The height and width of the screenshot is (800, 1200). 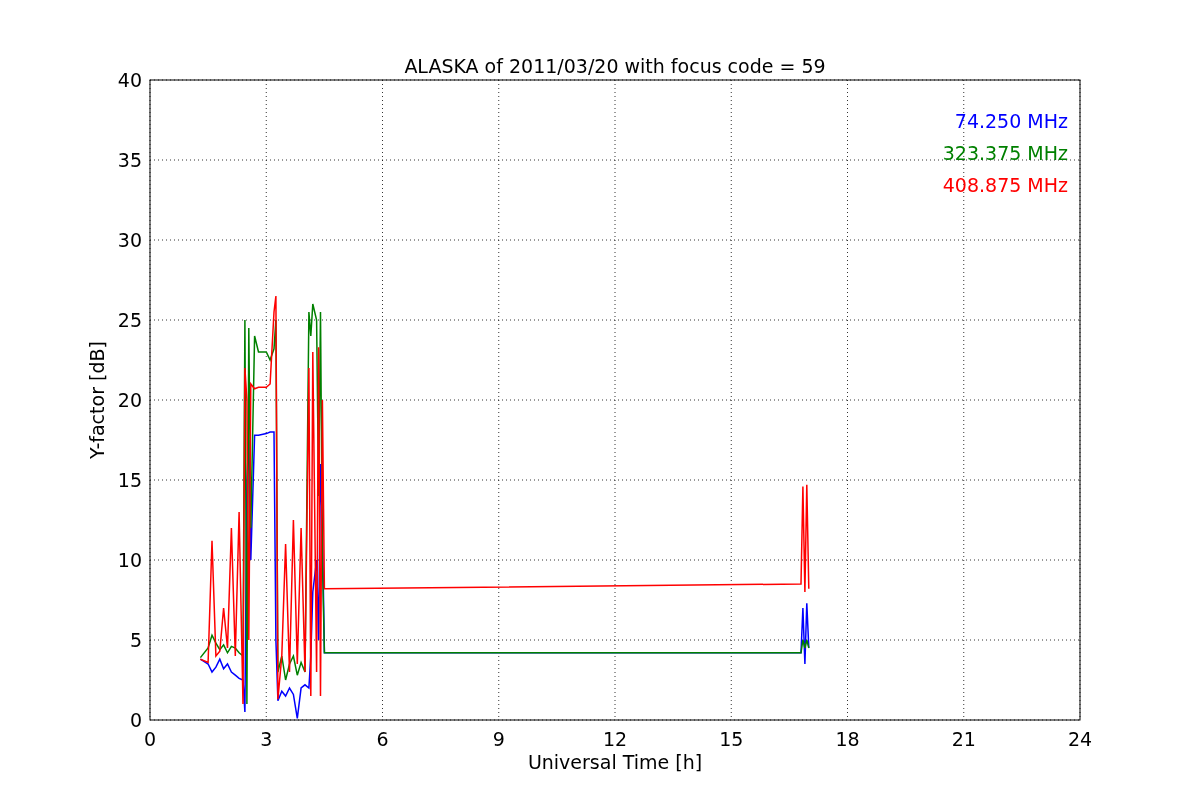 I want to click on tick-label: 20, so click(x=129, y=400).